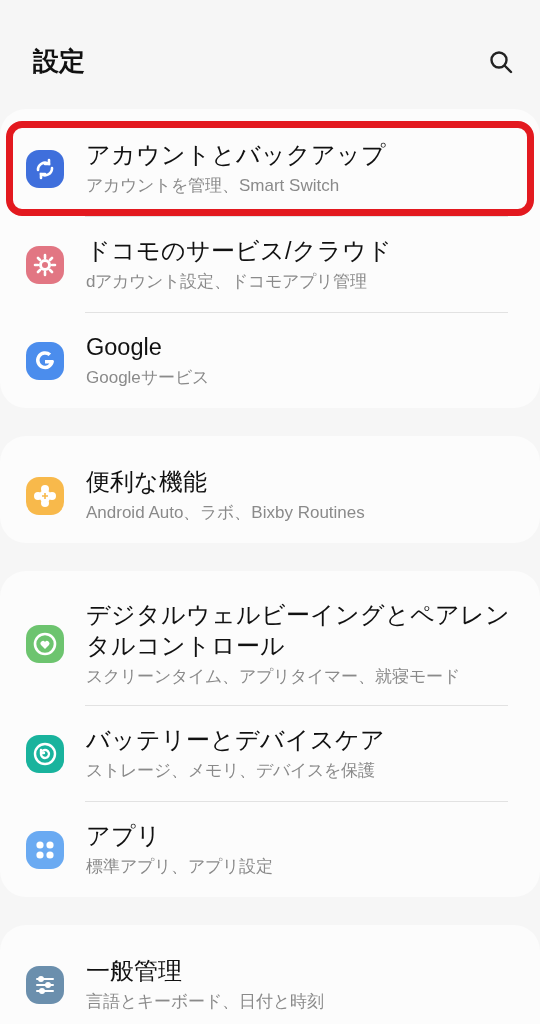 Image resolution: width=540 pixels, height=1024 pixels. I want to click on item-subtitle: アカウントを管理、Smart Switch, so click(213, 186).